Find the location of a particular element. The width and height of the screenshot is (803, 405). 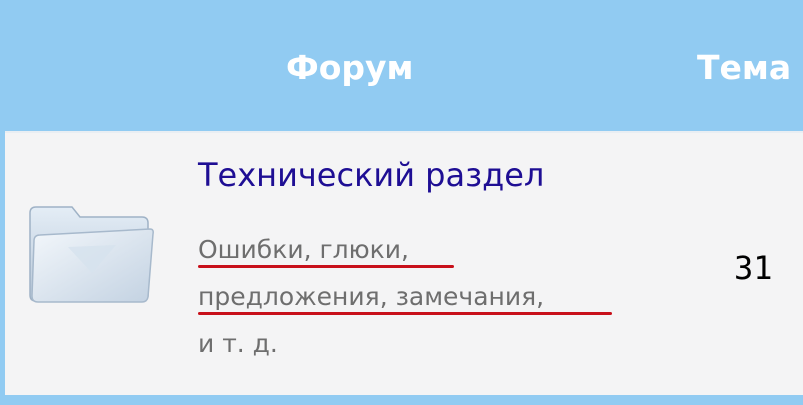

row-divider is located at coordinates (401, 400).